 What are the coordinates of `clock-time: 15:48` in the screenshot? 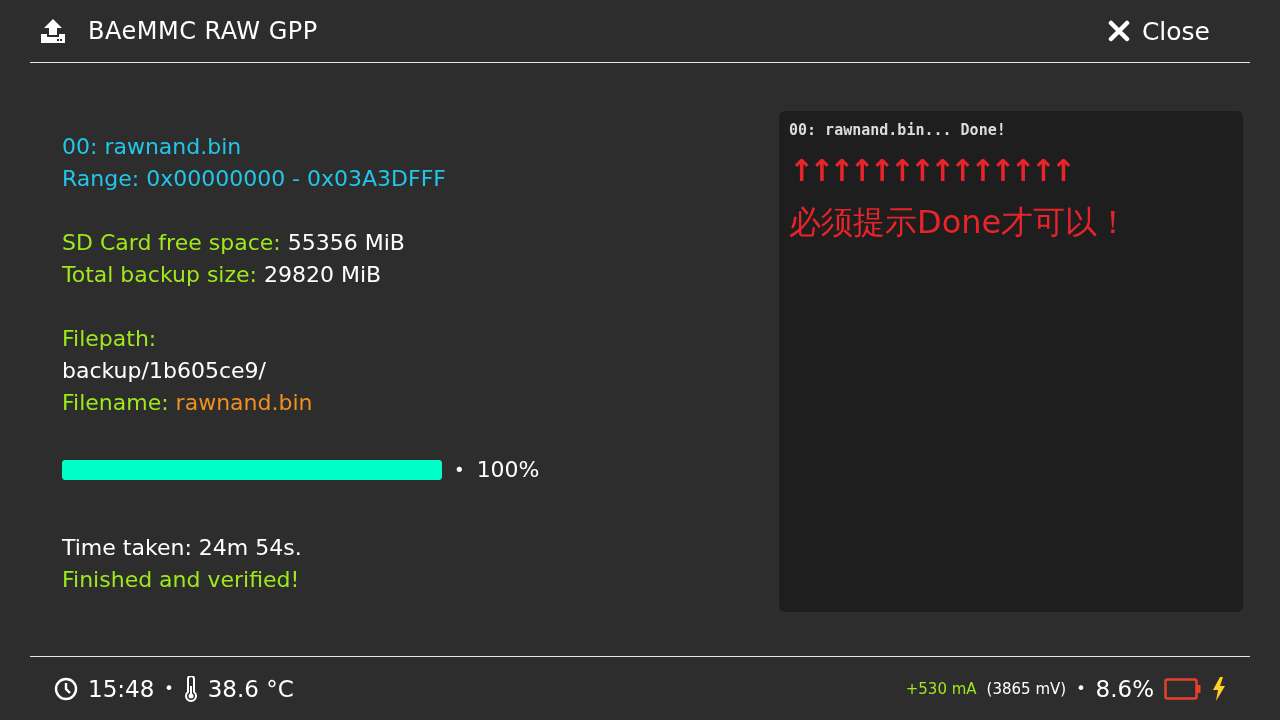 It's located at (121, 688).